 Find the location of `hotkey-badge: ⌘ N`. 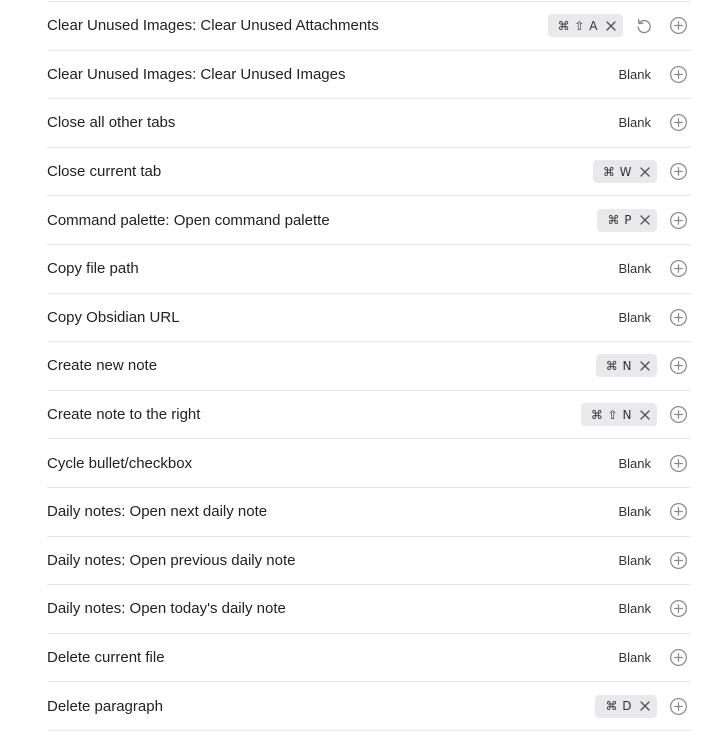

hotkey-badge: ⌘ N is located at coordinates (626, 366).